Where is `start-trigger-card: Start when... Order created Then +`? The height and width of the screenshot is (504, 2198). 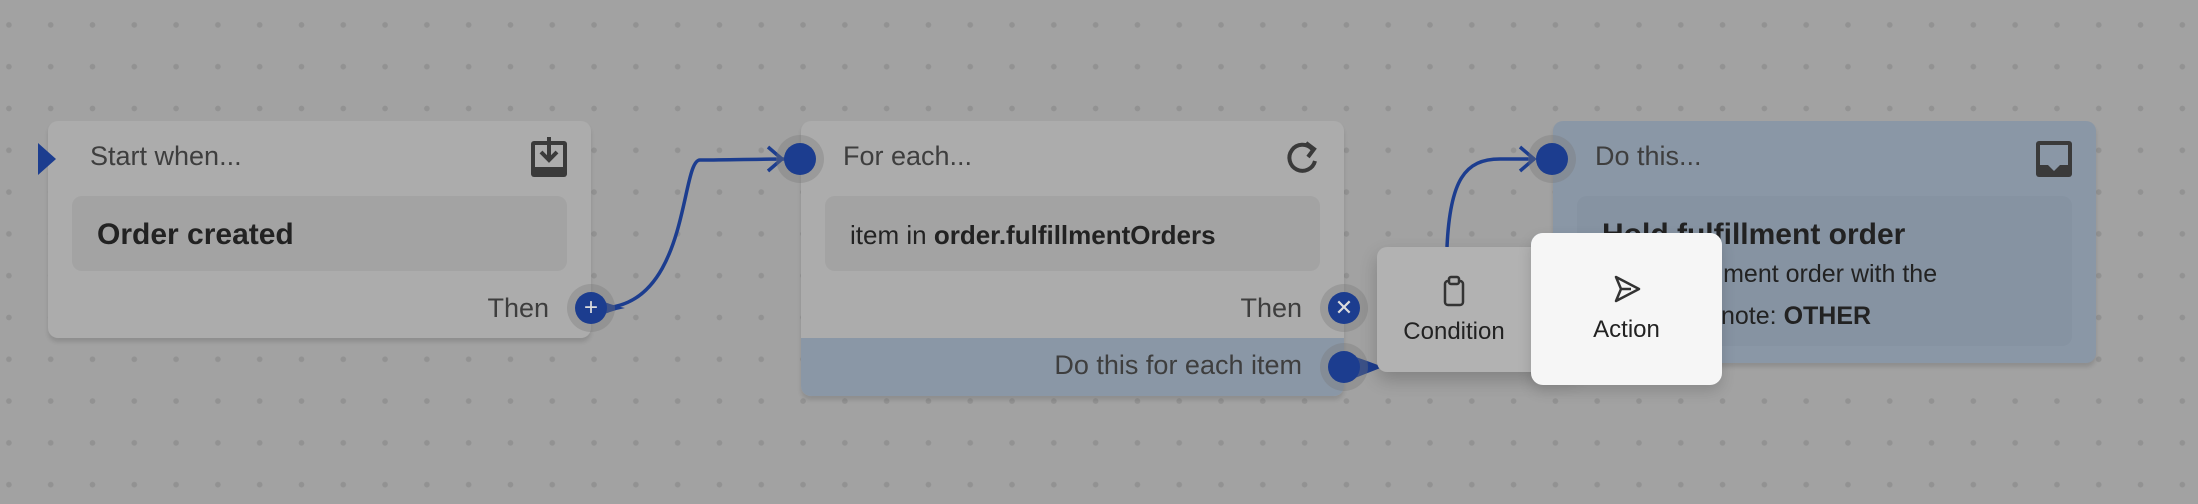 start-trigger-card: Start when... Order created Then + is located at coordinates (322, 229).